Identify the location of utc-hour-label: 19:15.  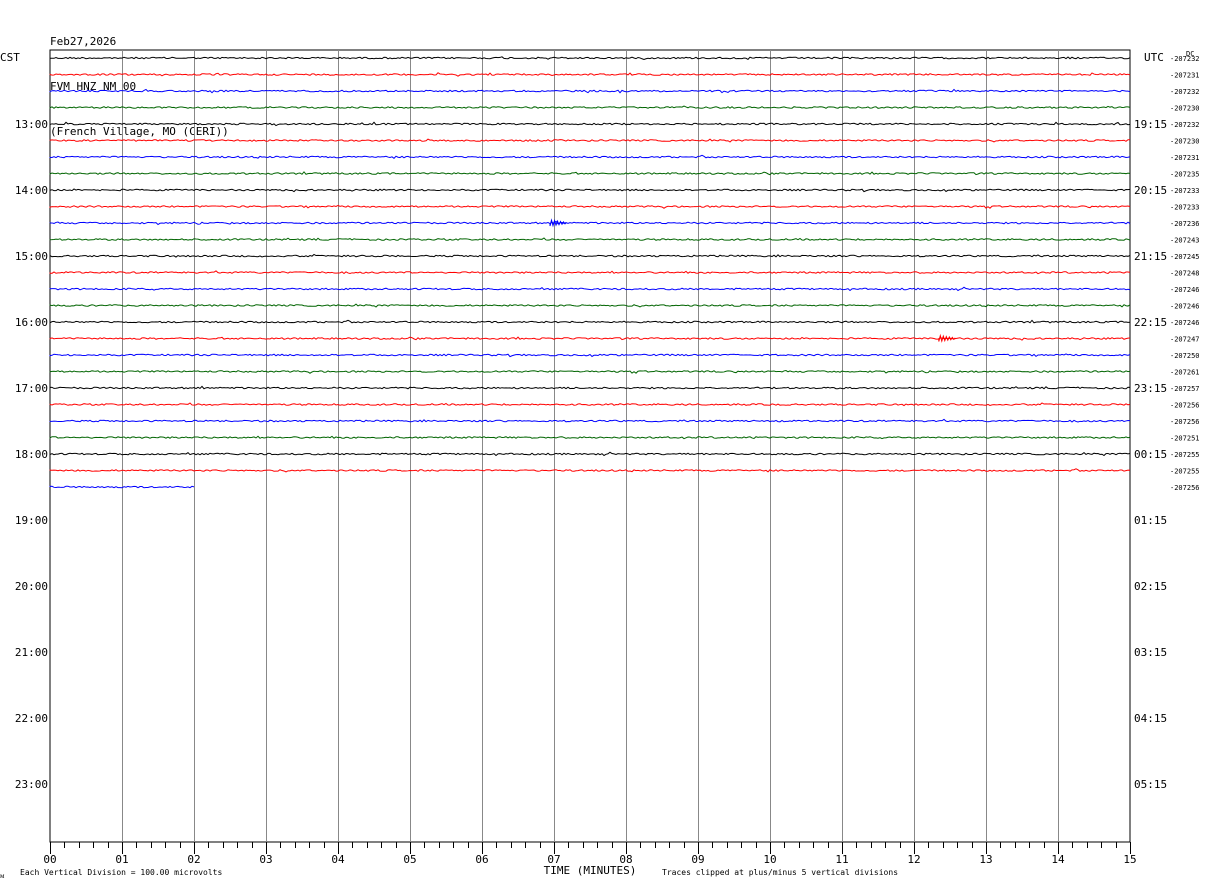
(1150, 124).